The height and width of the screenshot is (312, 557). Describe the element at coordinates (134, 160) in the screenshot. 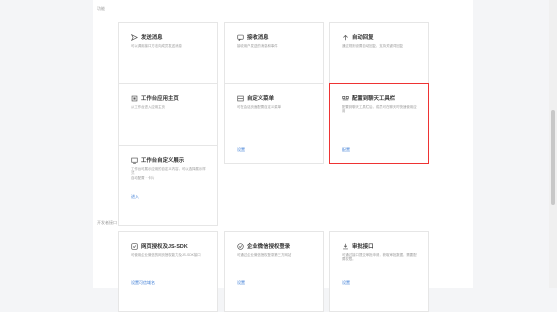

I see `display-icon` at that location.